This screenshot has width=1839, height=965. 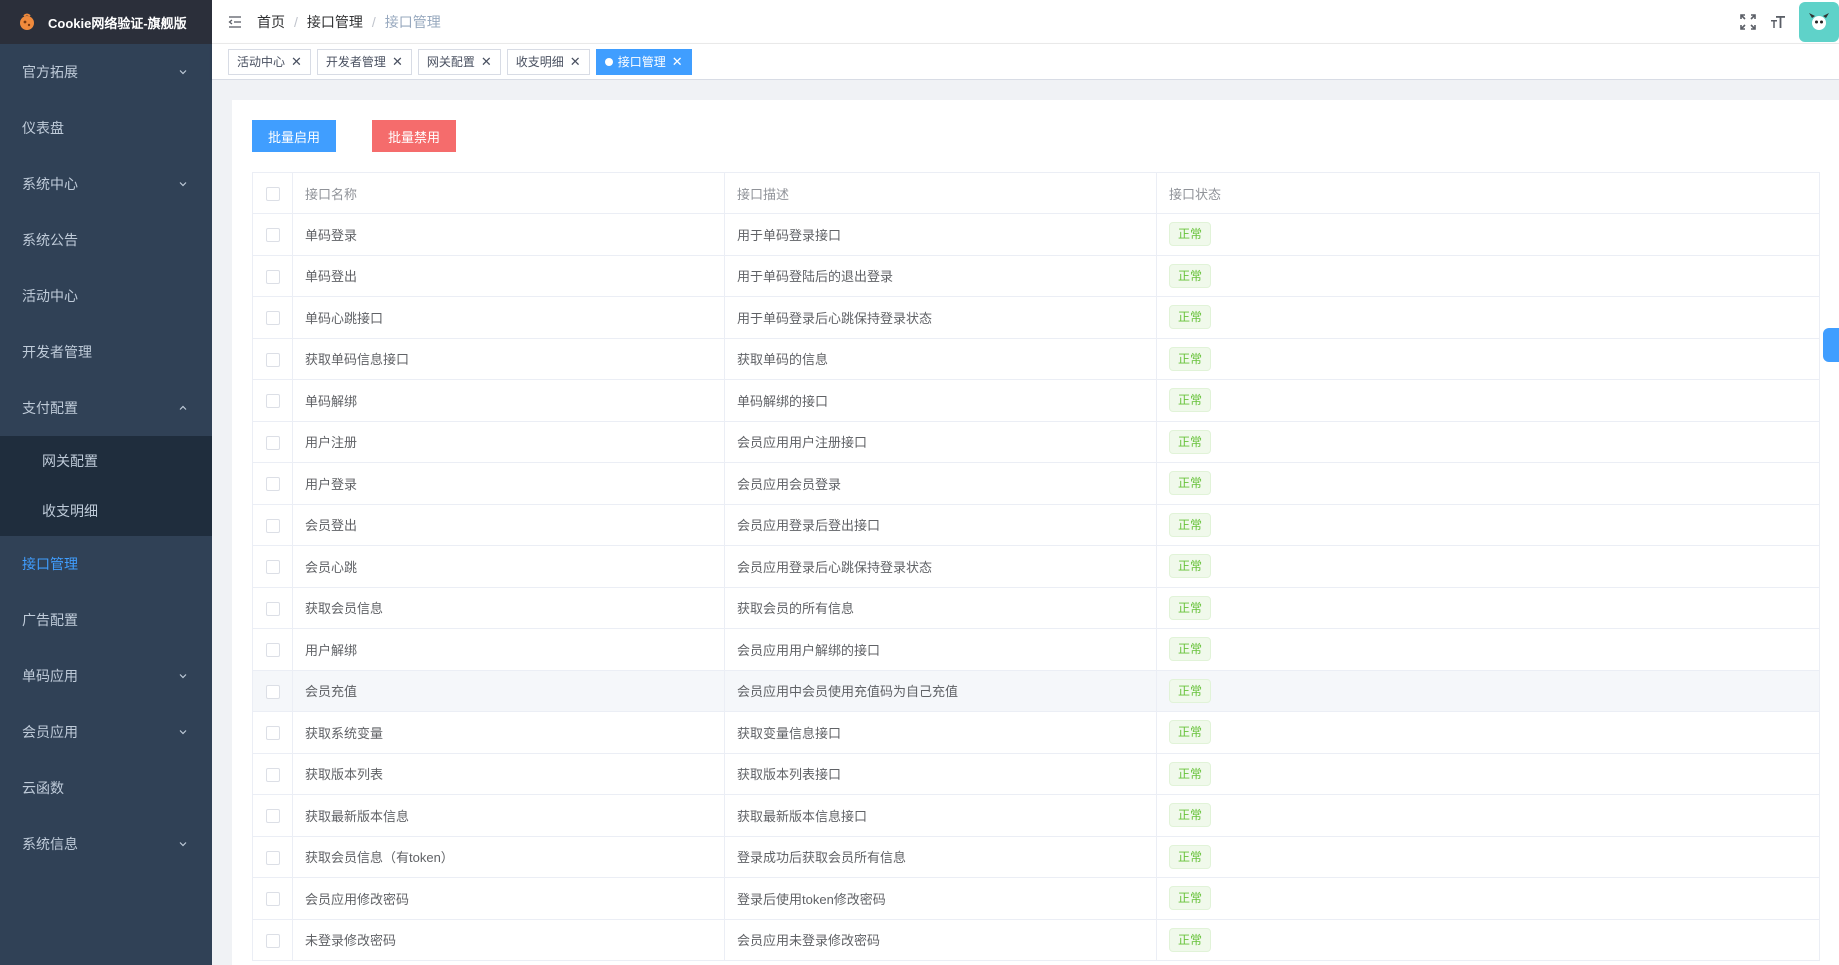 I want to click on table-row: 获取单码信息接口 获取单码的信息 正常, so click(x=1036, y=359).